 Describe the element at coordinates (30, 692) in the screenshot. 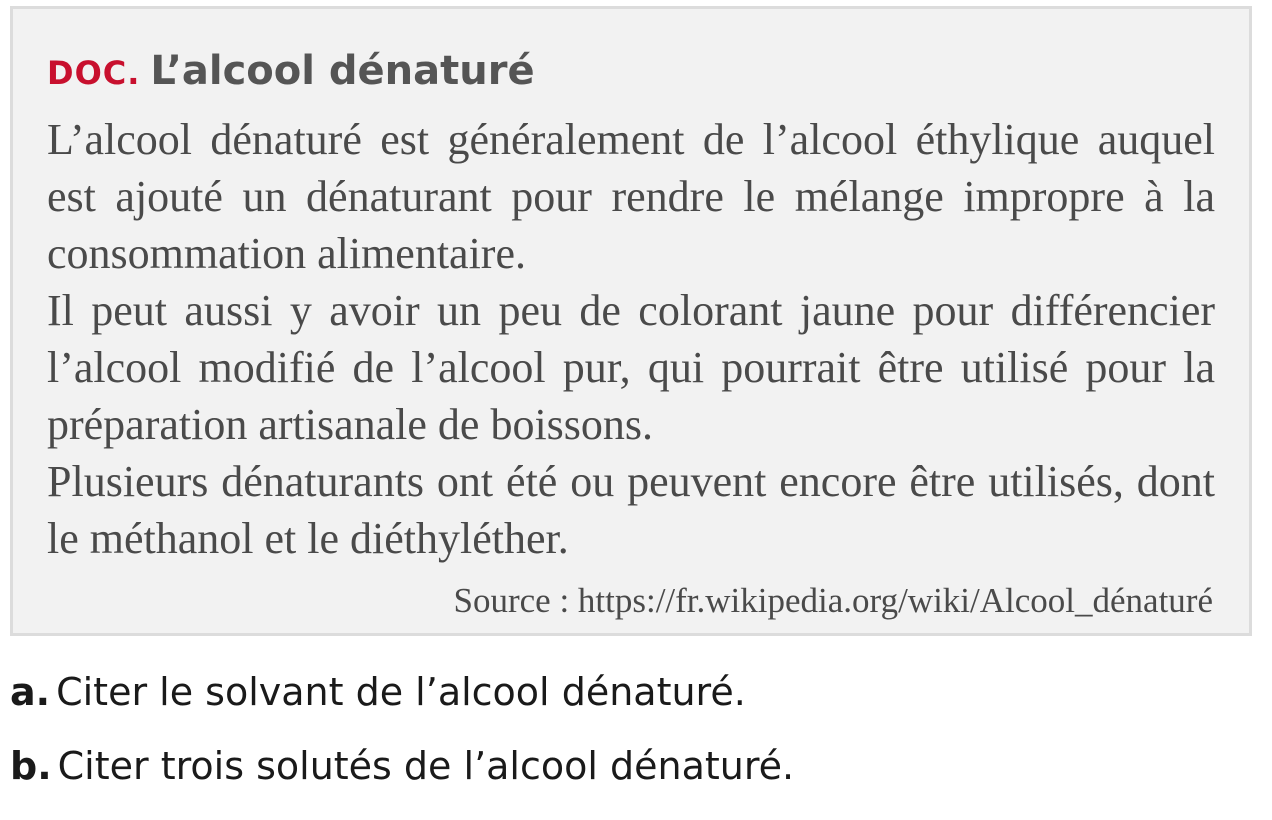

I see `question-letter: a.` at that location.